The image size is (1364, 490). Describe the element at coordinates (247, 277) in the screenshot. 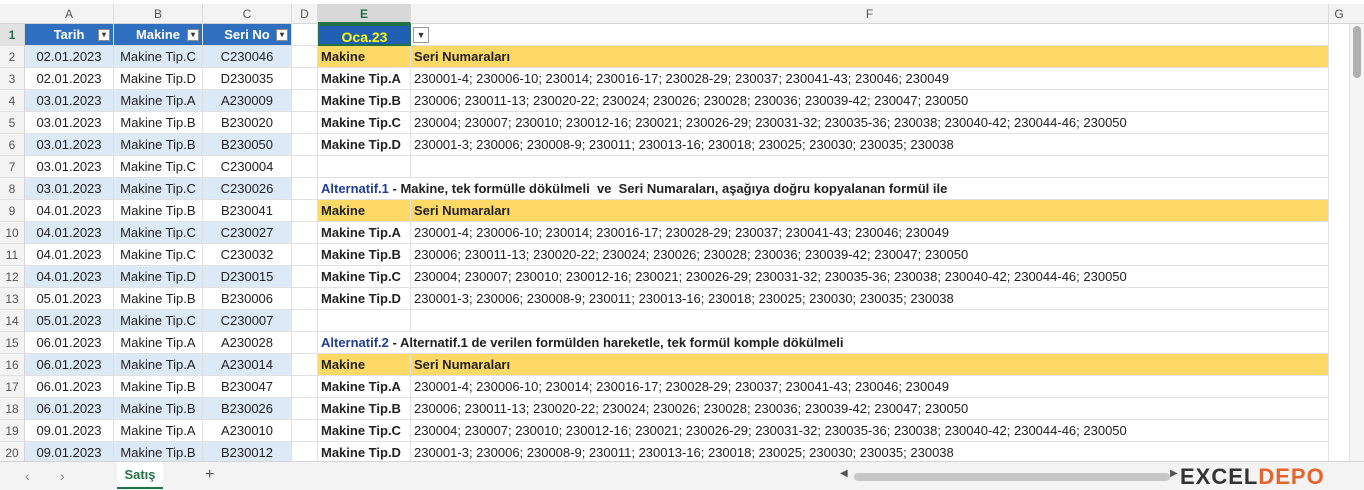

I see `table-cell: D230015` at that location.